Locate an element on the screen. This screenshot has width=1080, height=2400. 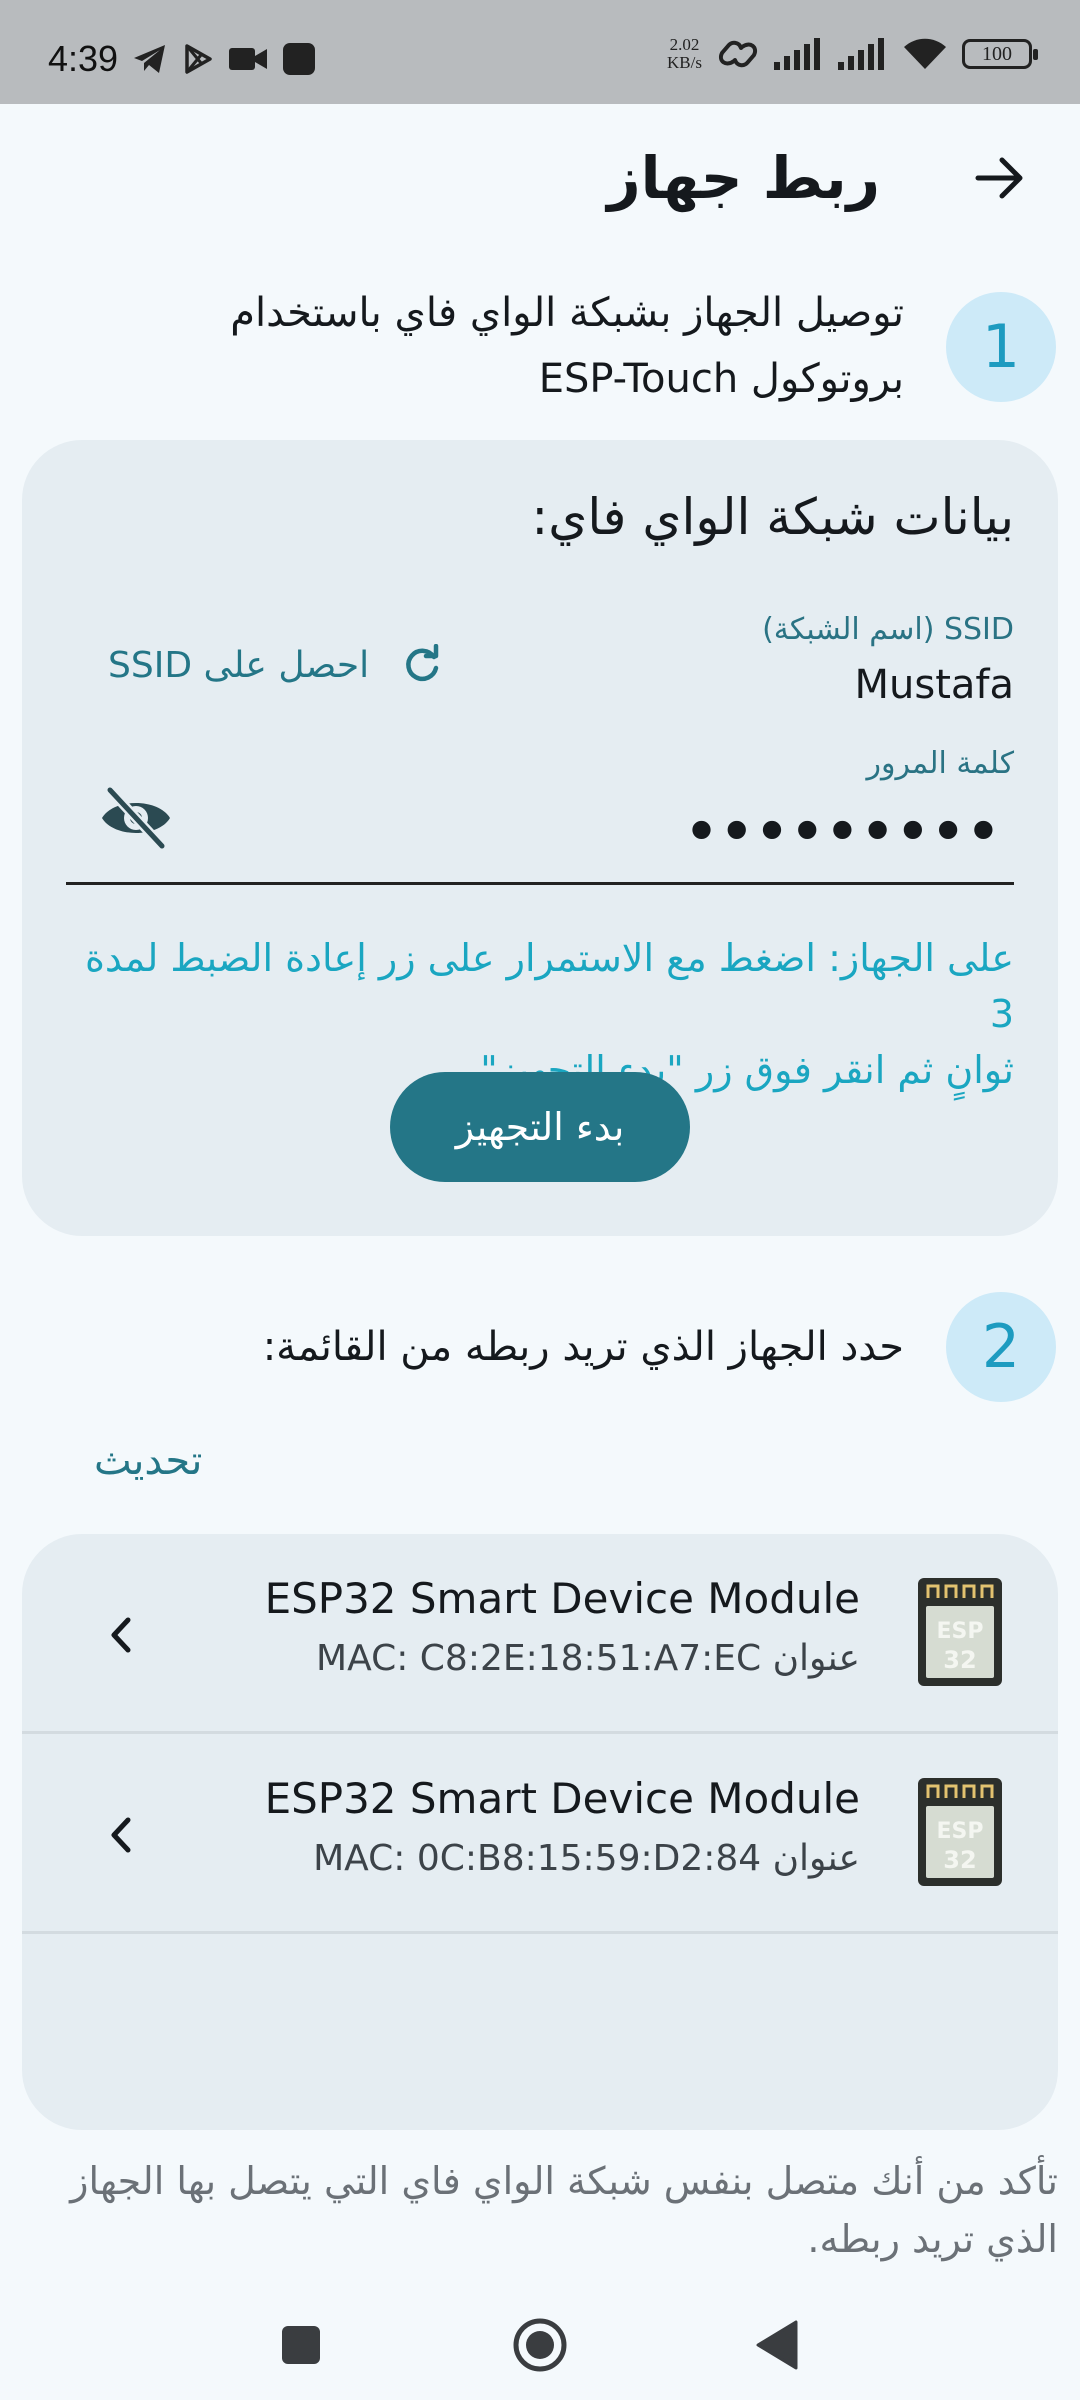
status-time: 4:39 is located at coordinates (83, 58).